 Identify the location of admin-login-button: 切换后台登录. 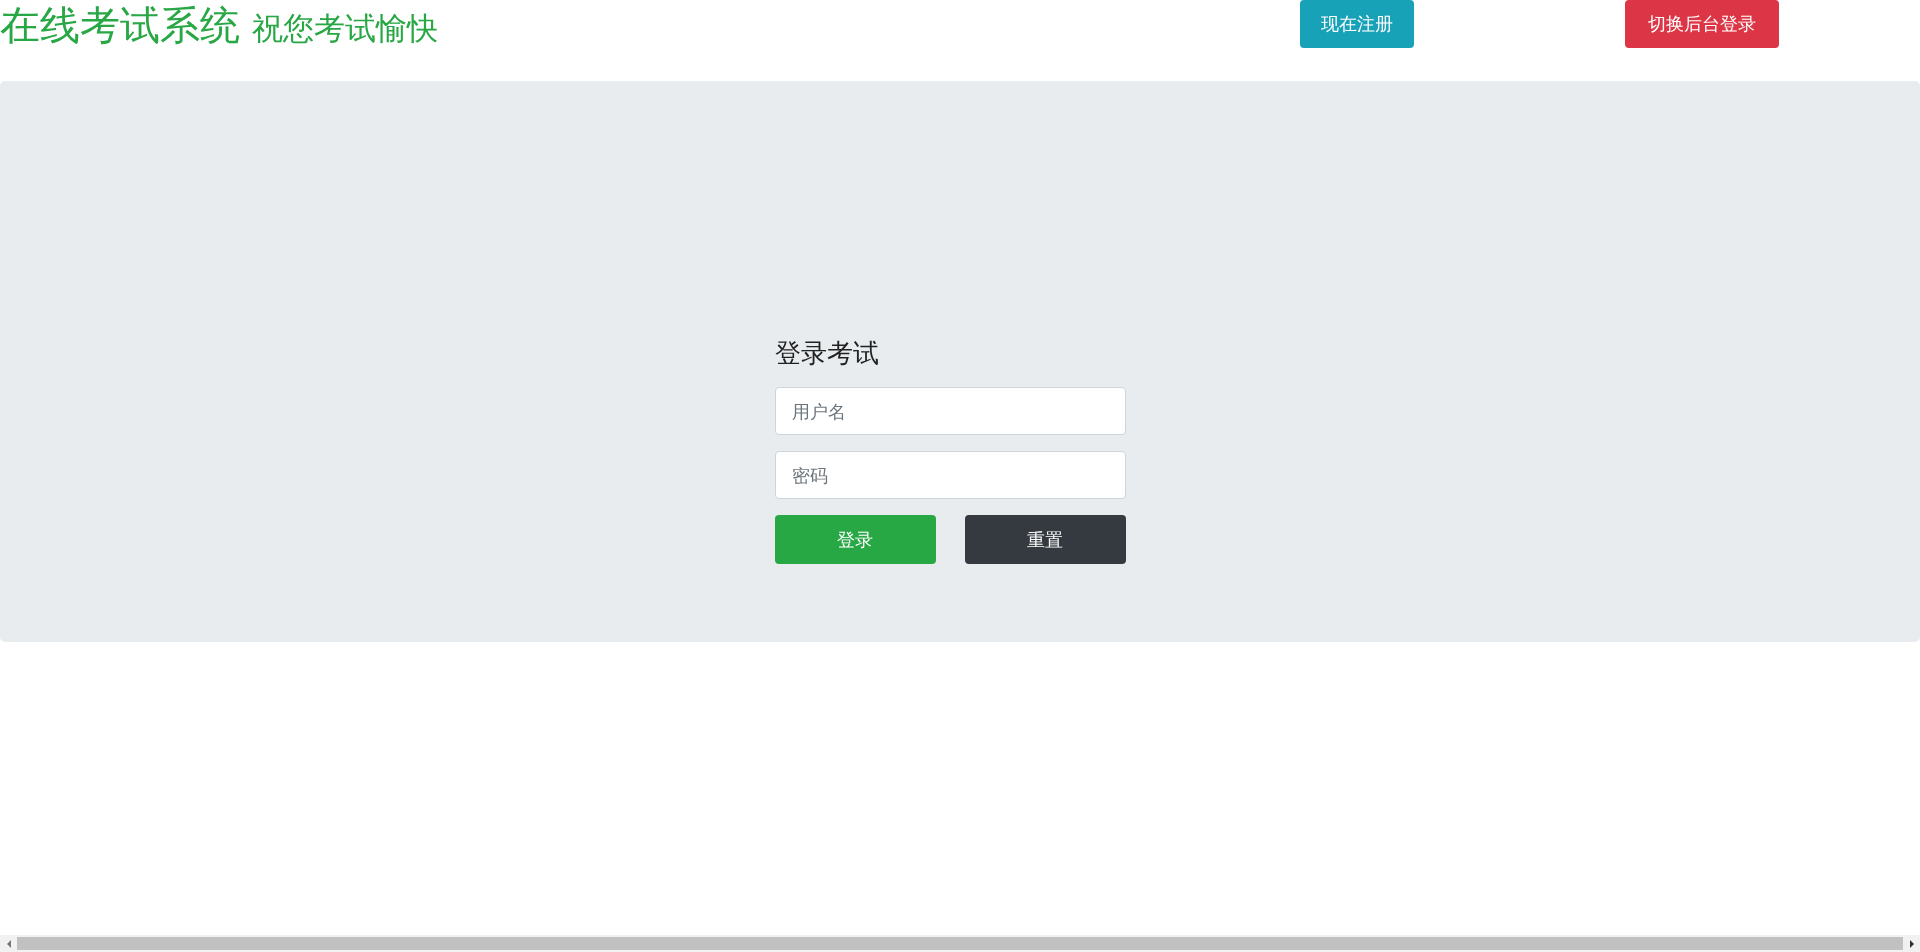
(1702, 24).